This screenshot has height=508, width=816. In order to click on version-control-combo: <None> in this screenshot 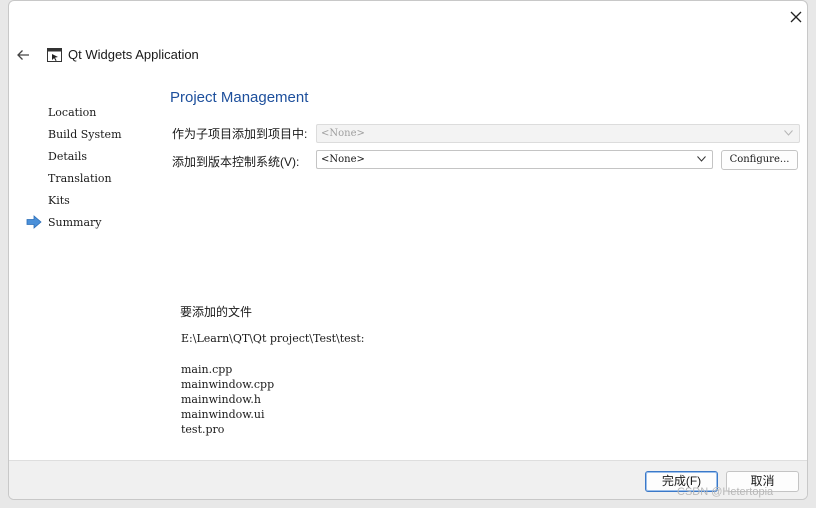, I will do `click(514, 159)`.